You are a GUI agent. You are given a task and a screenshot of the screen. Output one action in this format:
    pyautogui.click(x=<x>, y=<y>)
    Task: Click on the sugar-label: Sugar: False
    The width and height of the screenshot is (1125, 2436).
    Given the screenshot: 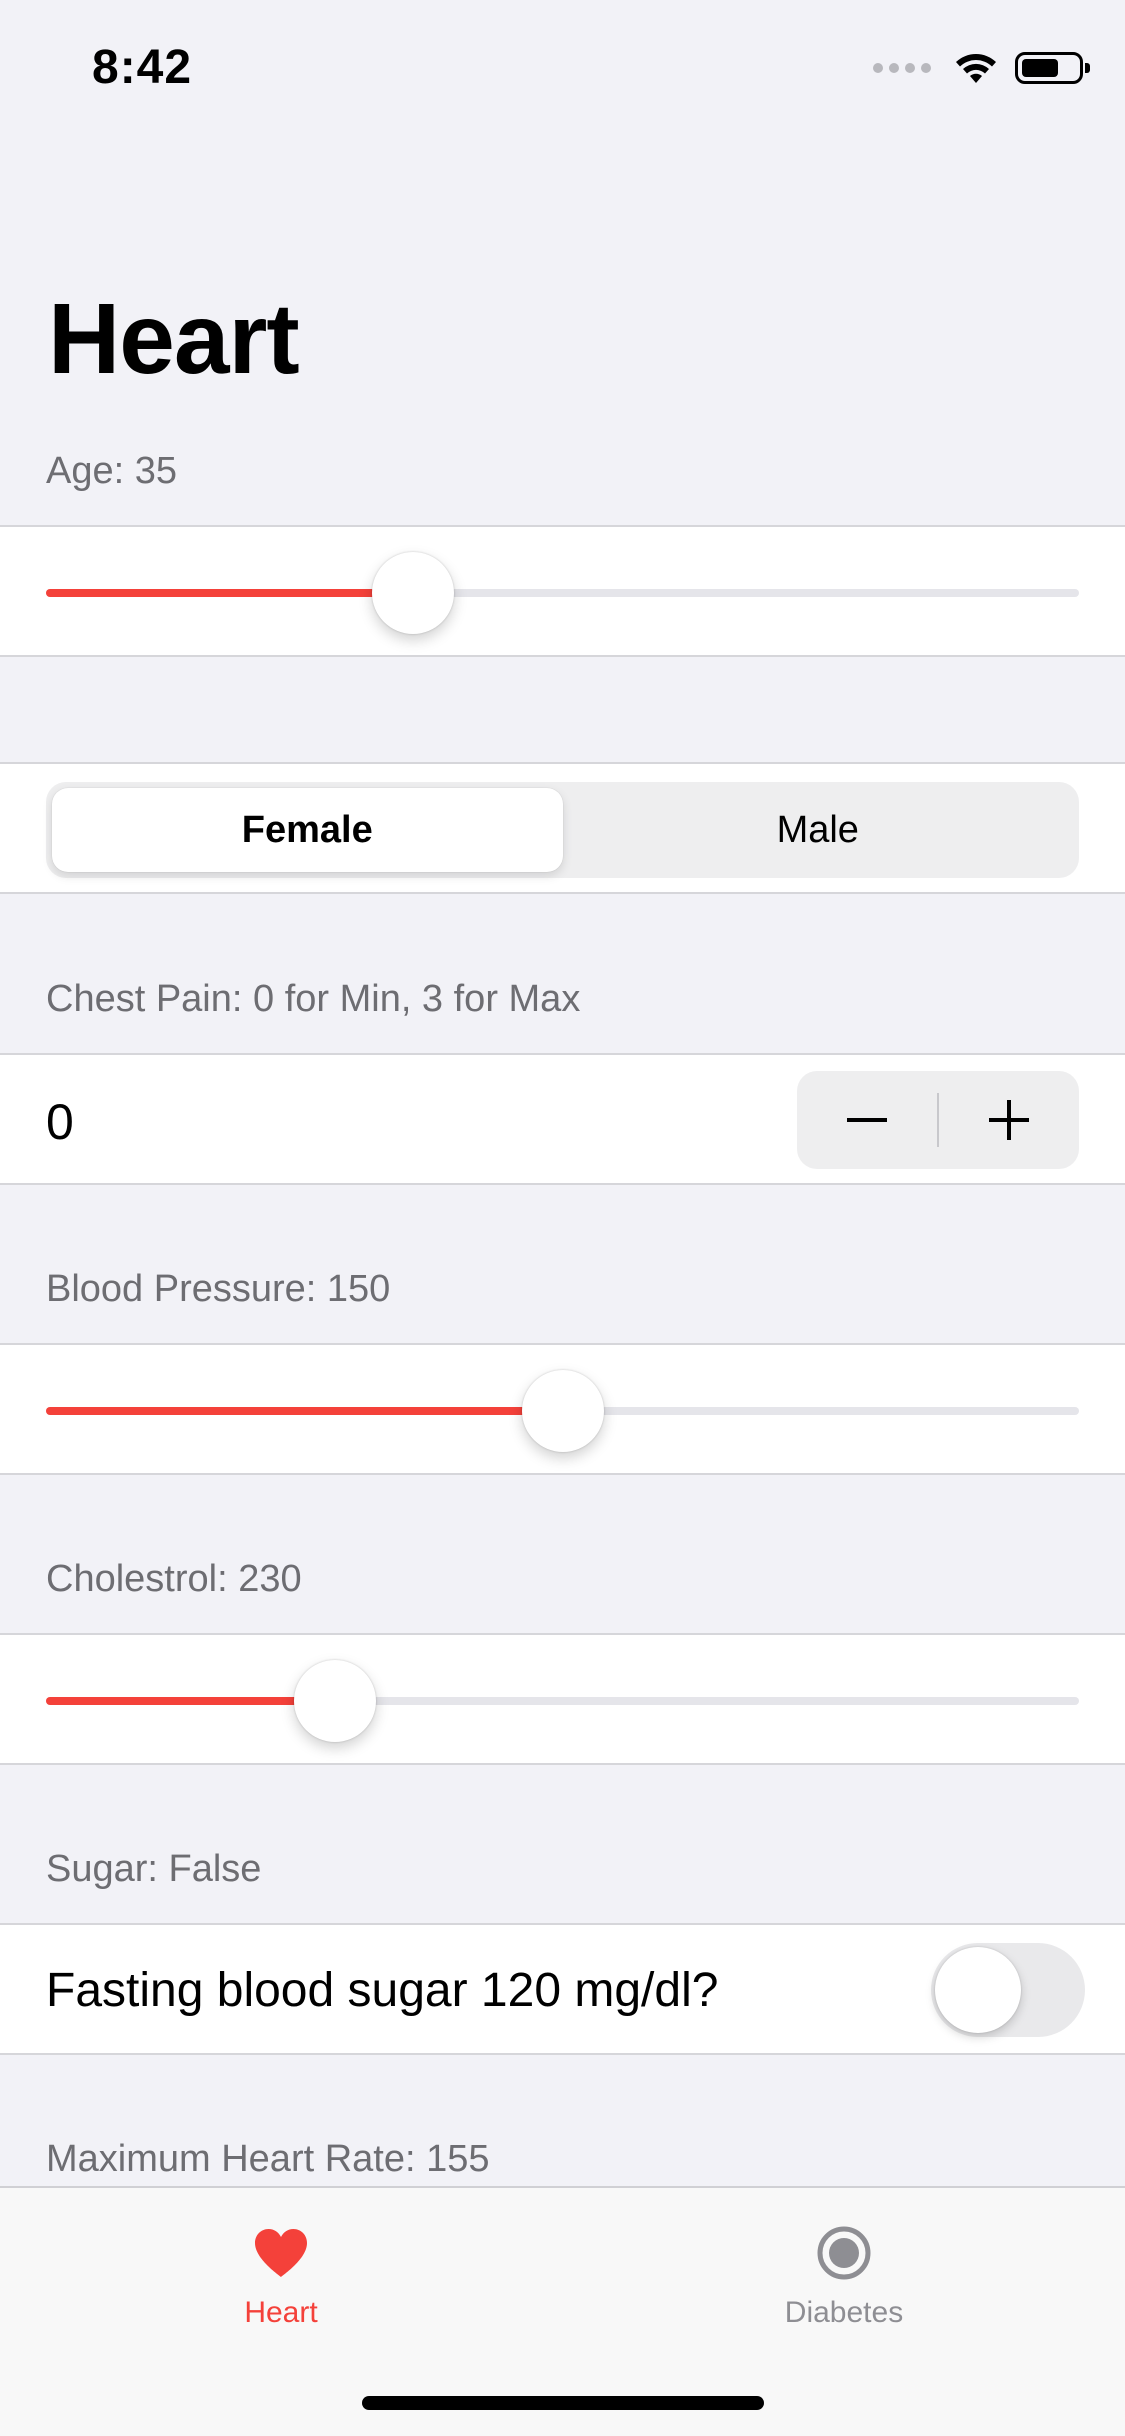 What is the action you would take?
    pyautogui.click(x=154, y=1869)
    